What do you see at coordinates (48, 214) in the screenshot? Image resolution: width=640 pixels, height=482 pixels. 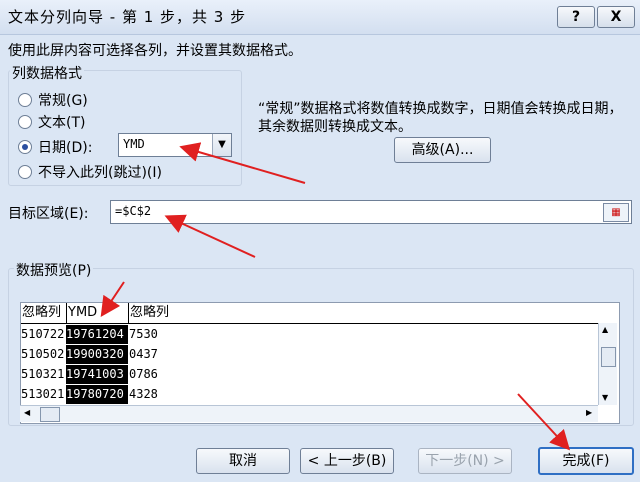 I see `destination-label: 目标区域(E):` at bounding box center [48, 214].